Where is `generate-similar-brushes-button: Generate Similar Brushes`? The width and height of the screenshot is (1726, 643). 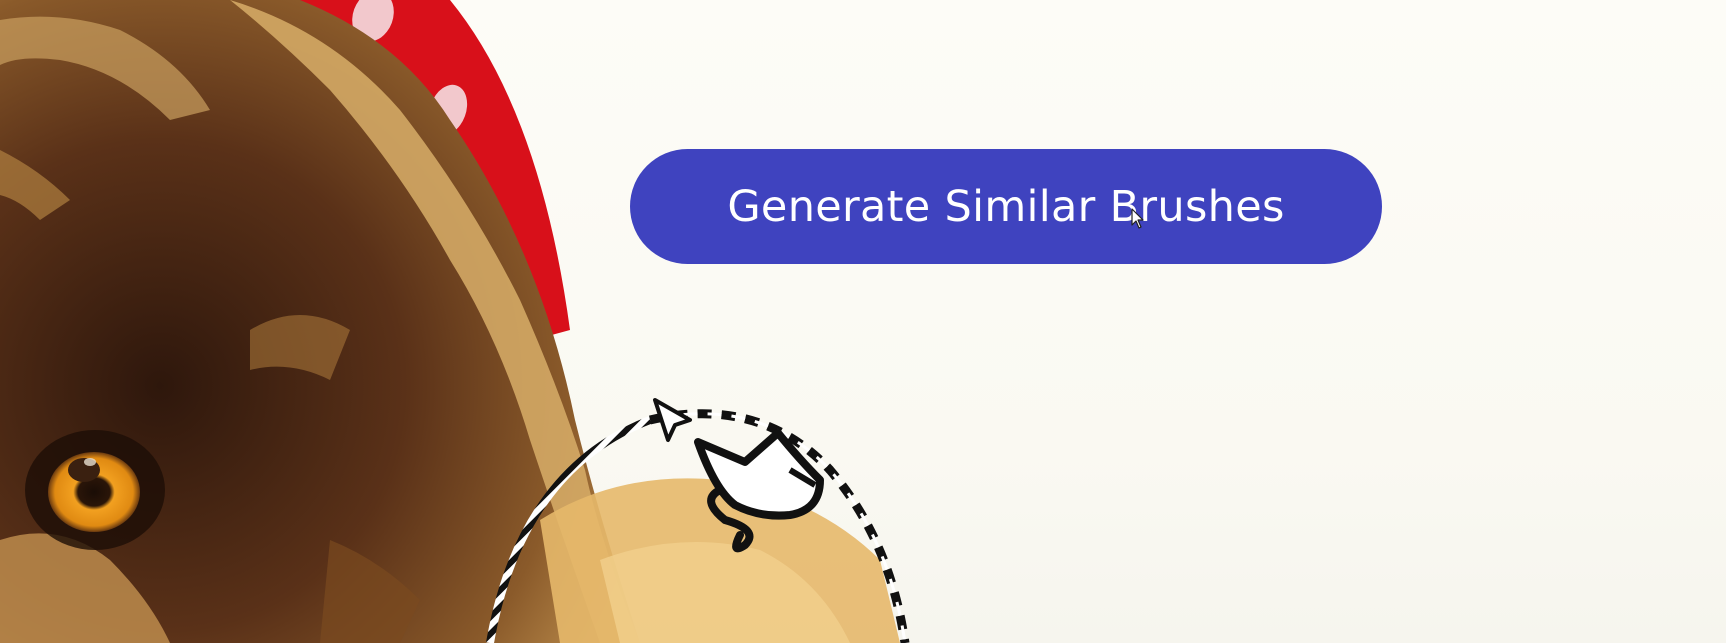
generate-similar-brushes-button: Generate Similar Brushes is located at coordinates (1006, 206).